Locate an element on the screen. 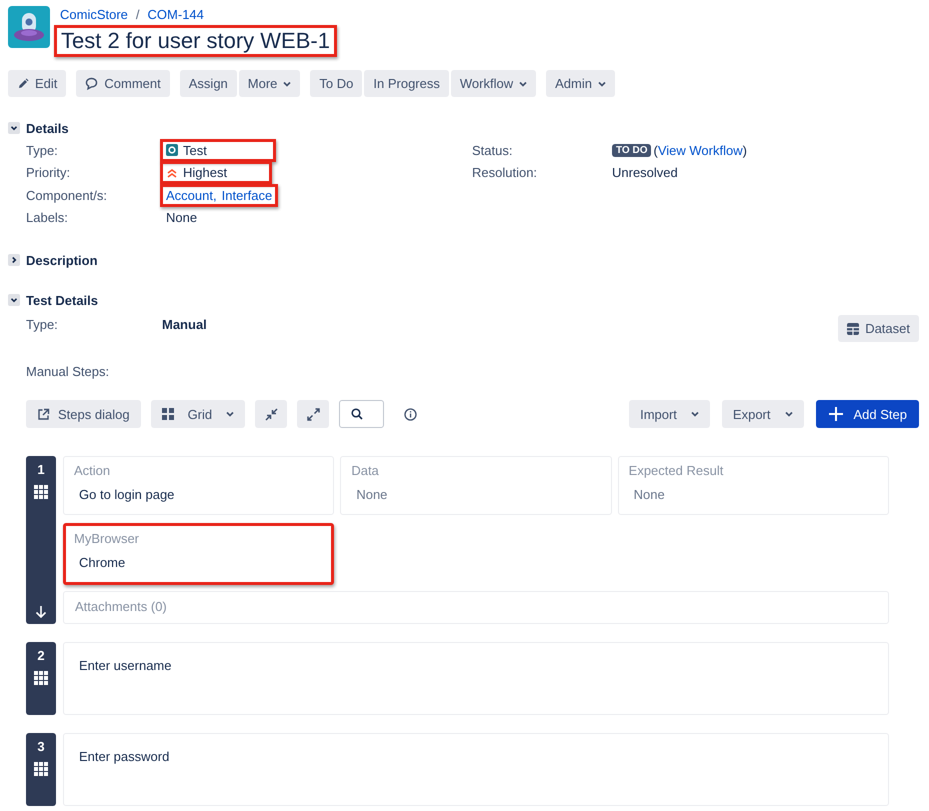 This screenshot has width=929, height=811. status-badge: TO DO is located at coordinates (632, 150).